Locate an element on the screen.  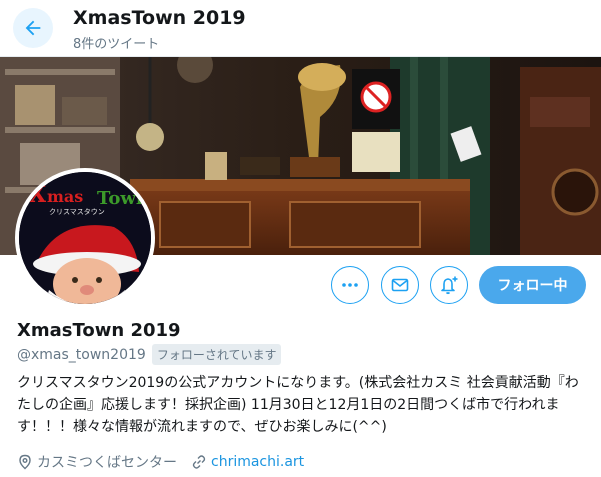
profile-handle: @xmas_town2019 is located at coordinates (81, 354).